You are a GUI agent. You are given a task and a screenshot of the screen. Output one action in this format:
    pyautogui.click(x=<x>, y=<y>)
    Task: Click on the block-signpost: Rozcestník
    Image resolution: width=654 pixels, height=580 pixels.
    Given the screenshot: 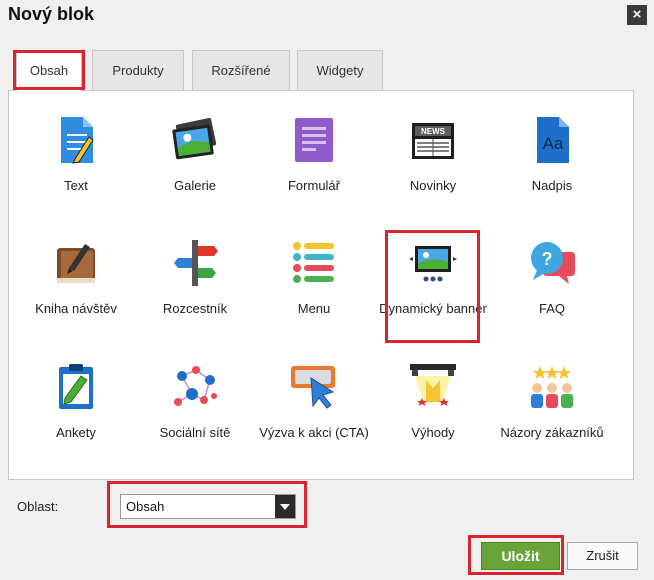 What is the action you would take?
    pyautogui.click(x=195, y=283)
    